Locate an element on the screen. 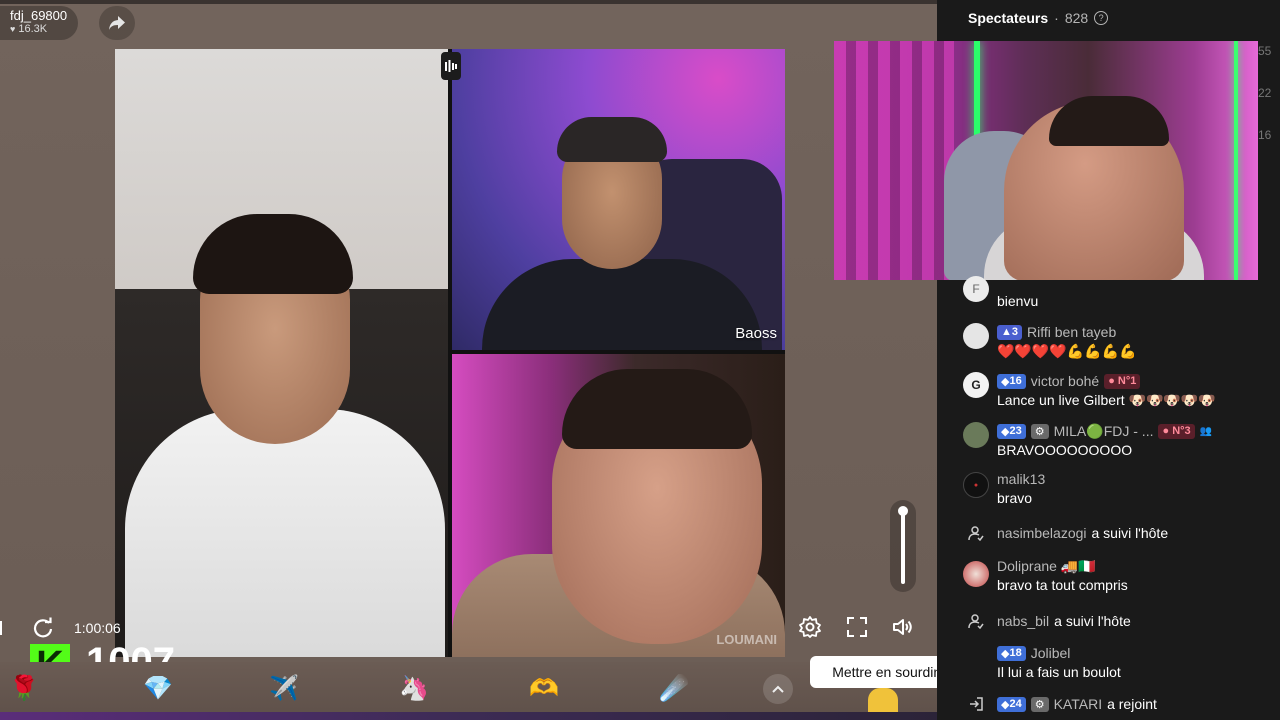  rose-gift-icon: 🌹 is located at coordinates (24, 688).